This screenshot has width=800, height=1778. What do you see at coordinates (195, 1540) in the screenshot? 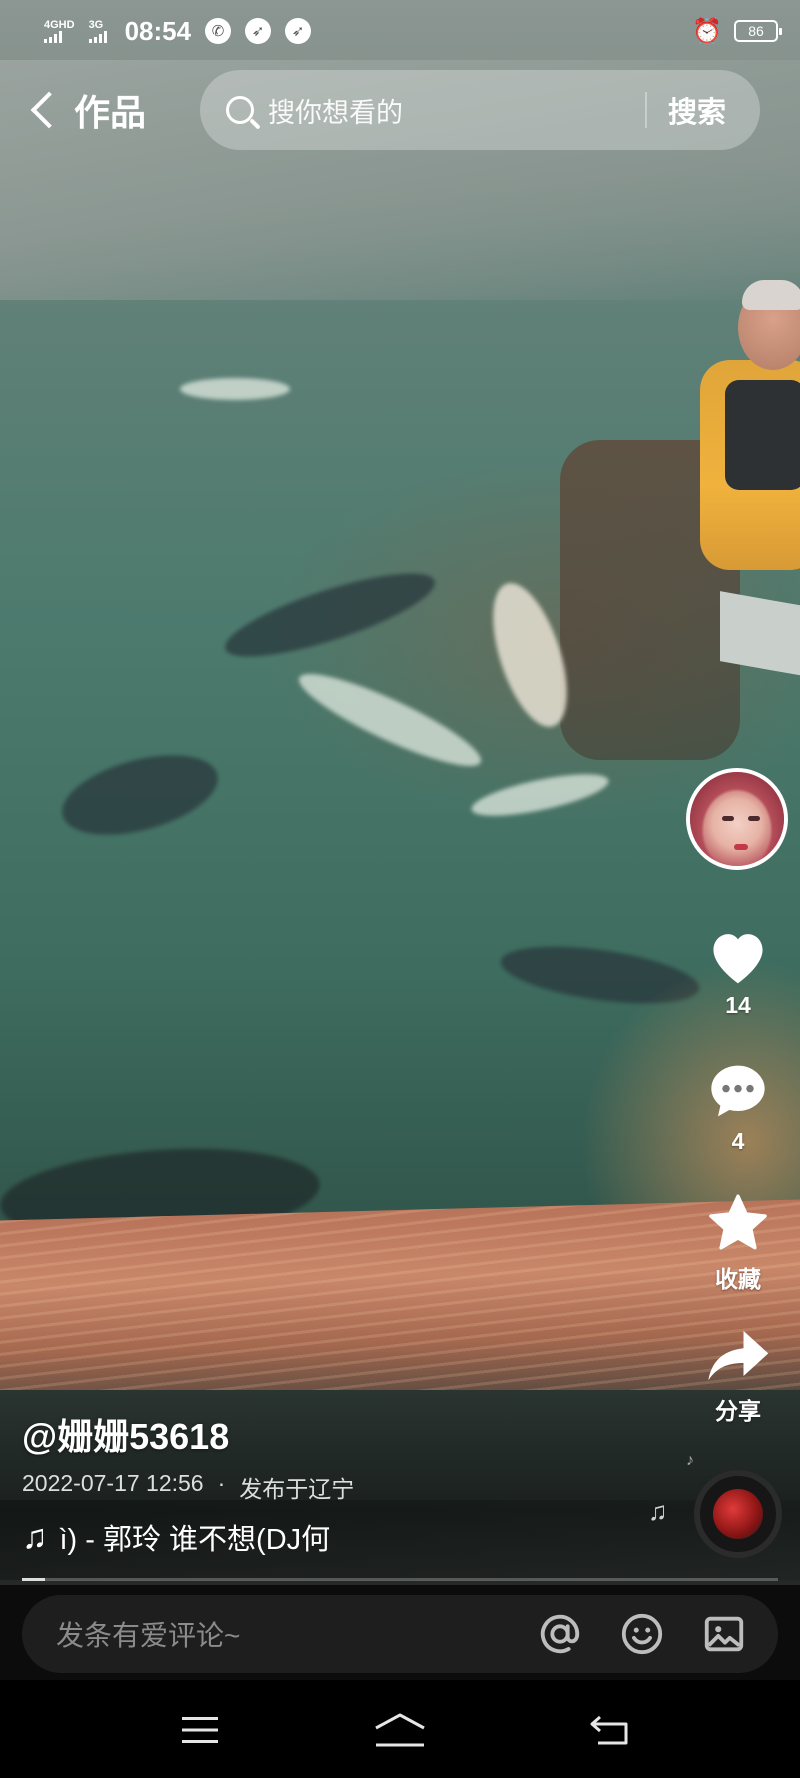
I see `music-title: ì) - 郭玲 谁不想(DJ何` at bounding box center [195, 1540].